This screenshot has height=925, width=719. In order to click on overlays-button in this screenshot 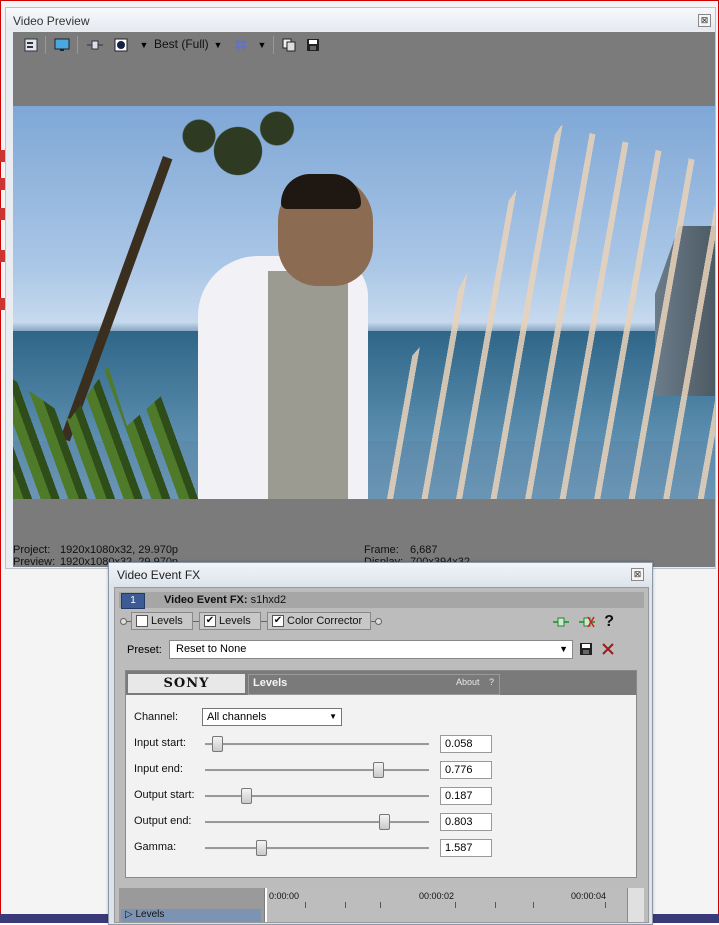, I will do `click(241, 45)`.